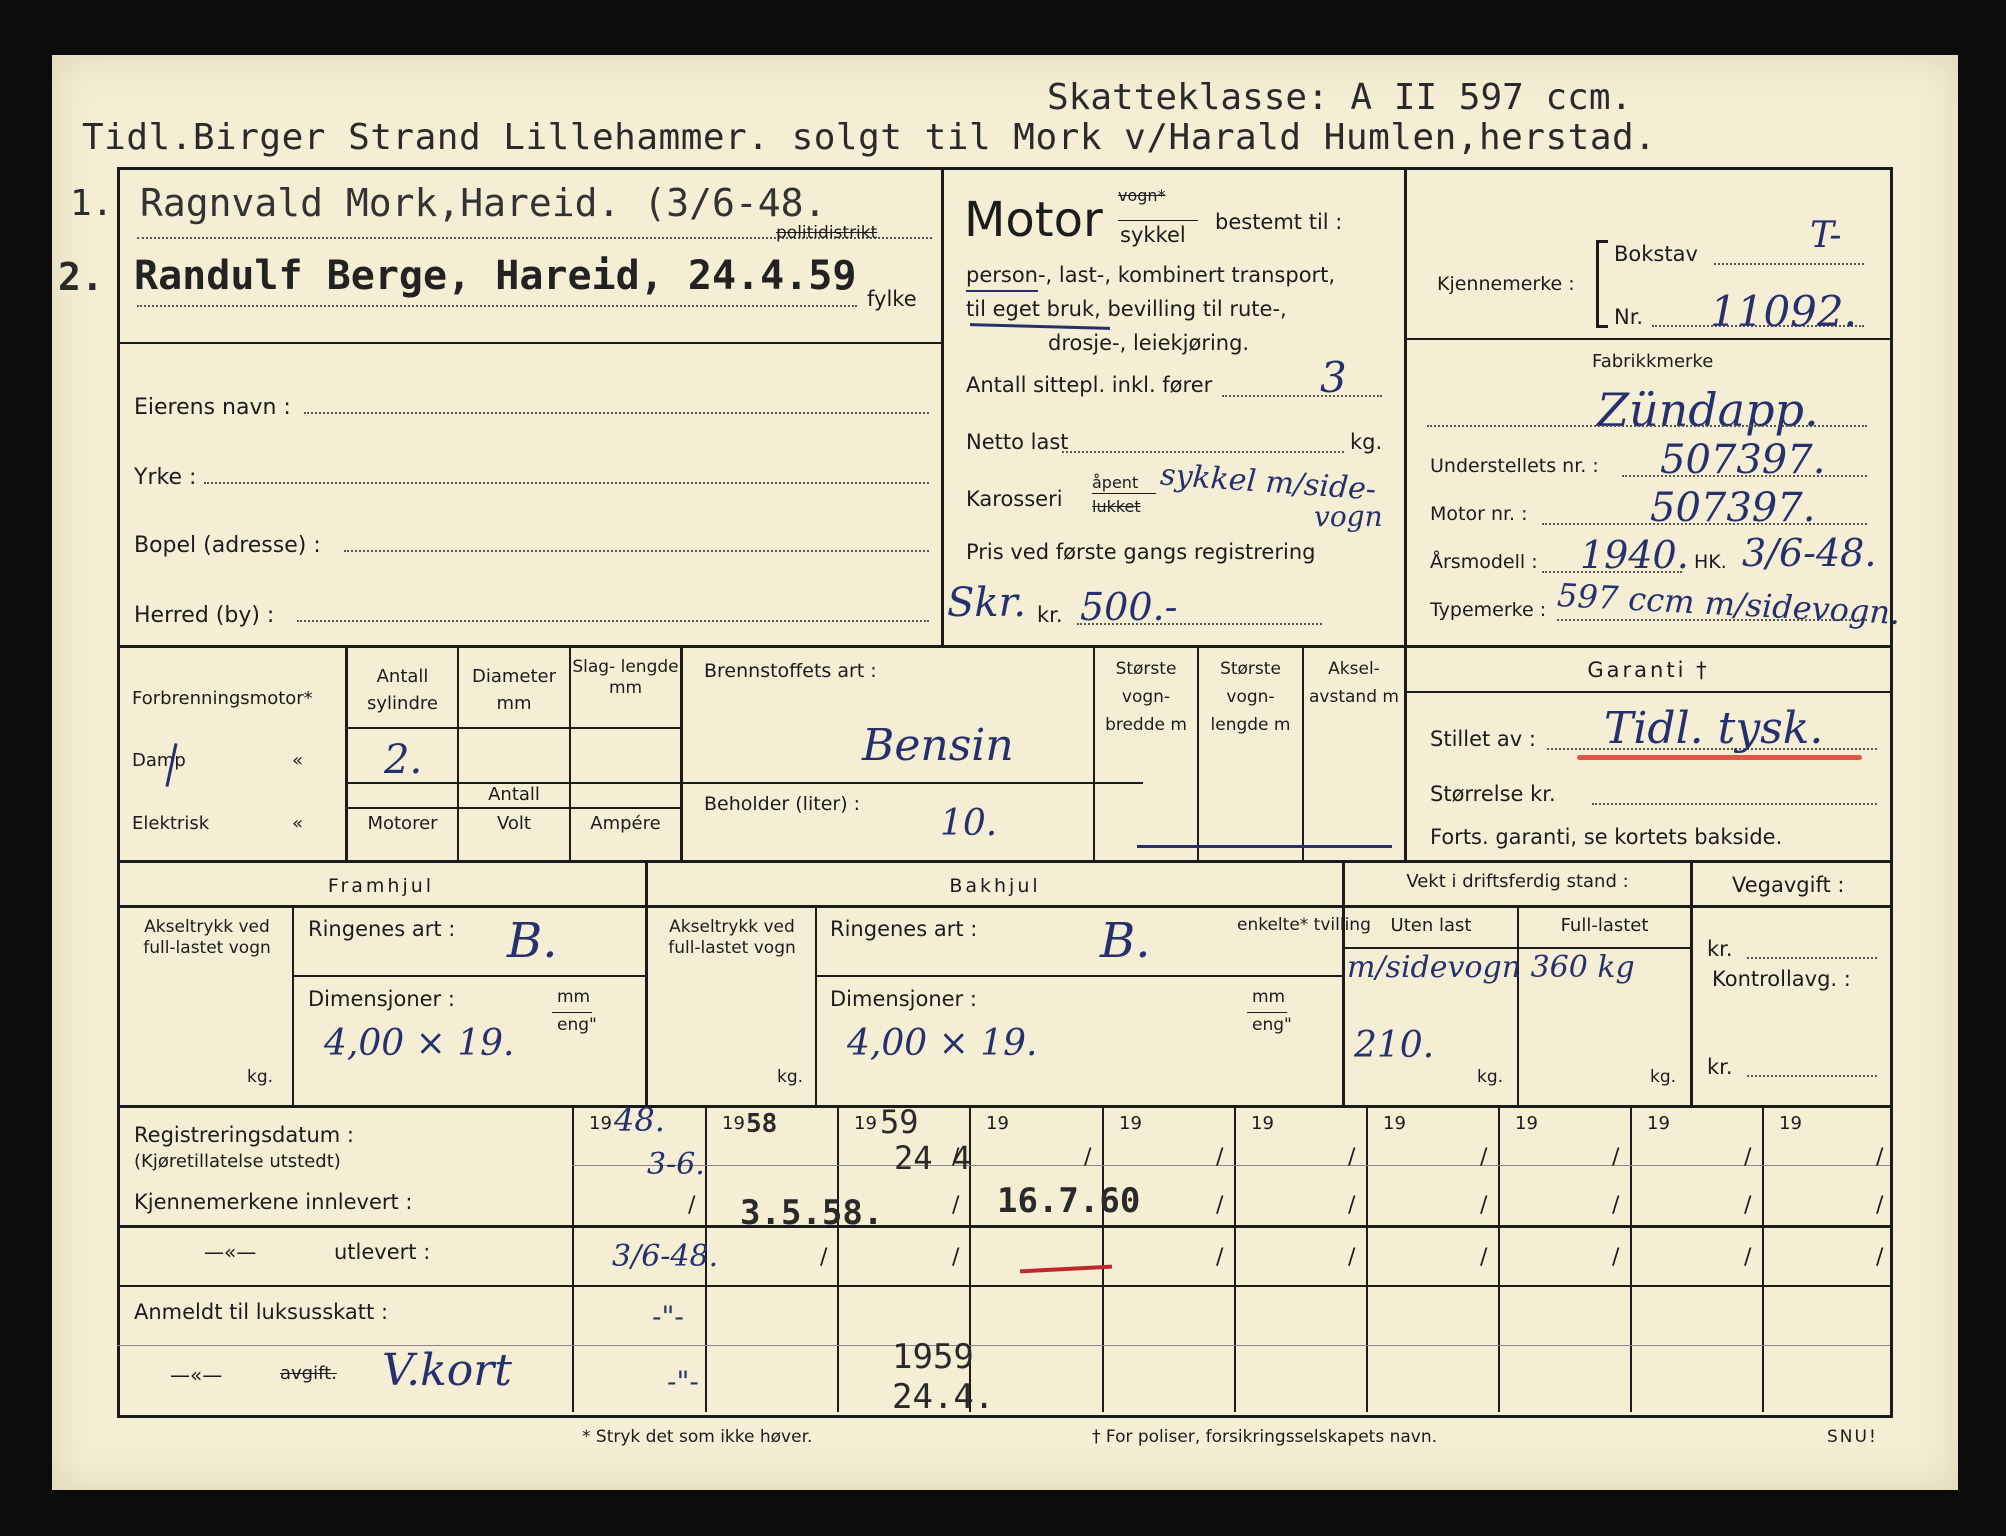 The width and height of the screenshot is (2006, 1536). Describe the element at coordinates (1663, 1077) in the screenshot. I see `loaded-kg: kg.` at that location.